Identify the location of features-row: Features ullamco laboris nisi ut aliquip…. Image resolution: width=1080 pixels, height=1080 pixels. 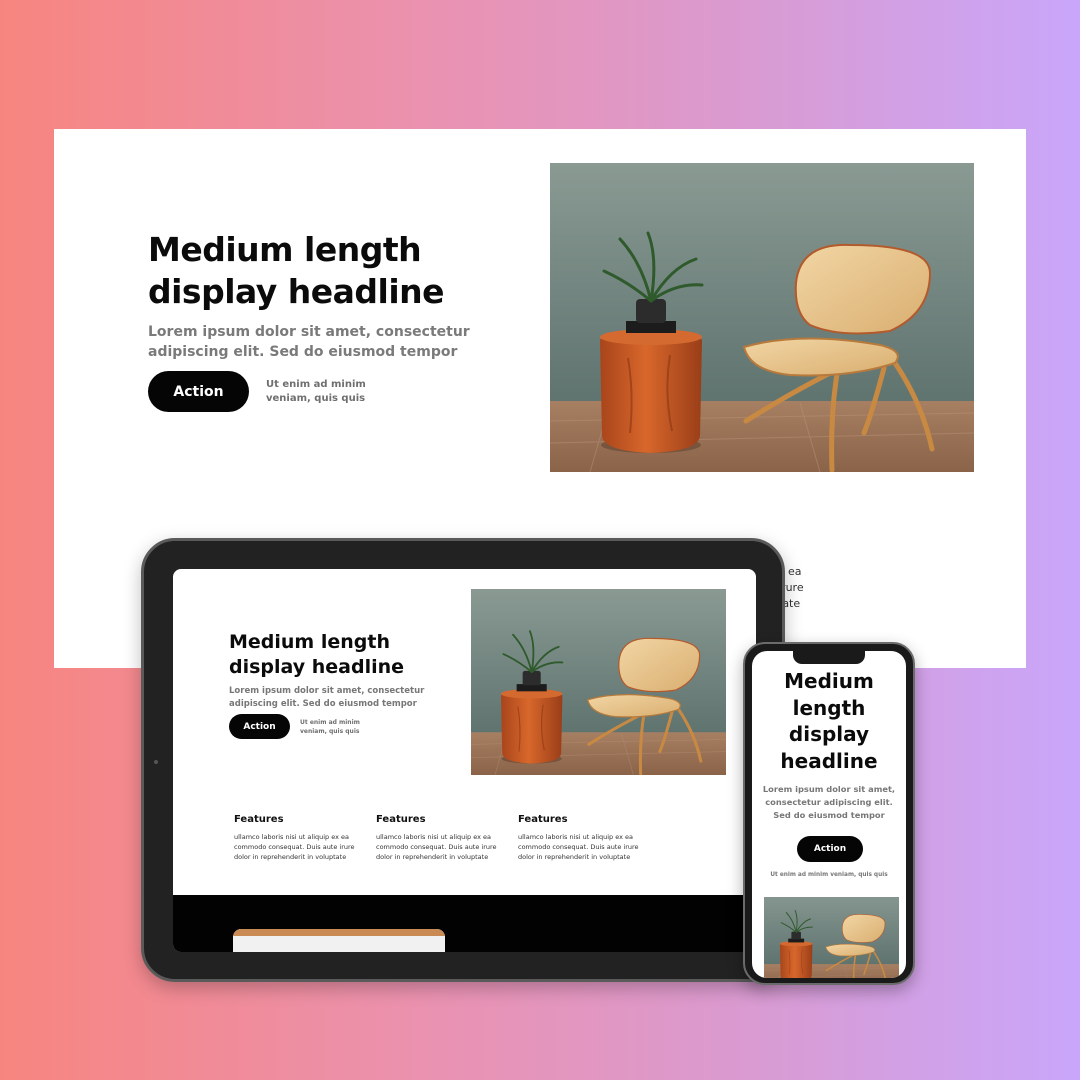
(444, 838).